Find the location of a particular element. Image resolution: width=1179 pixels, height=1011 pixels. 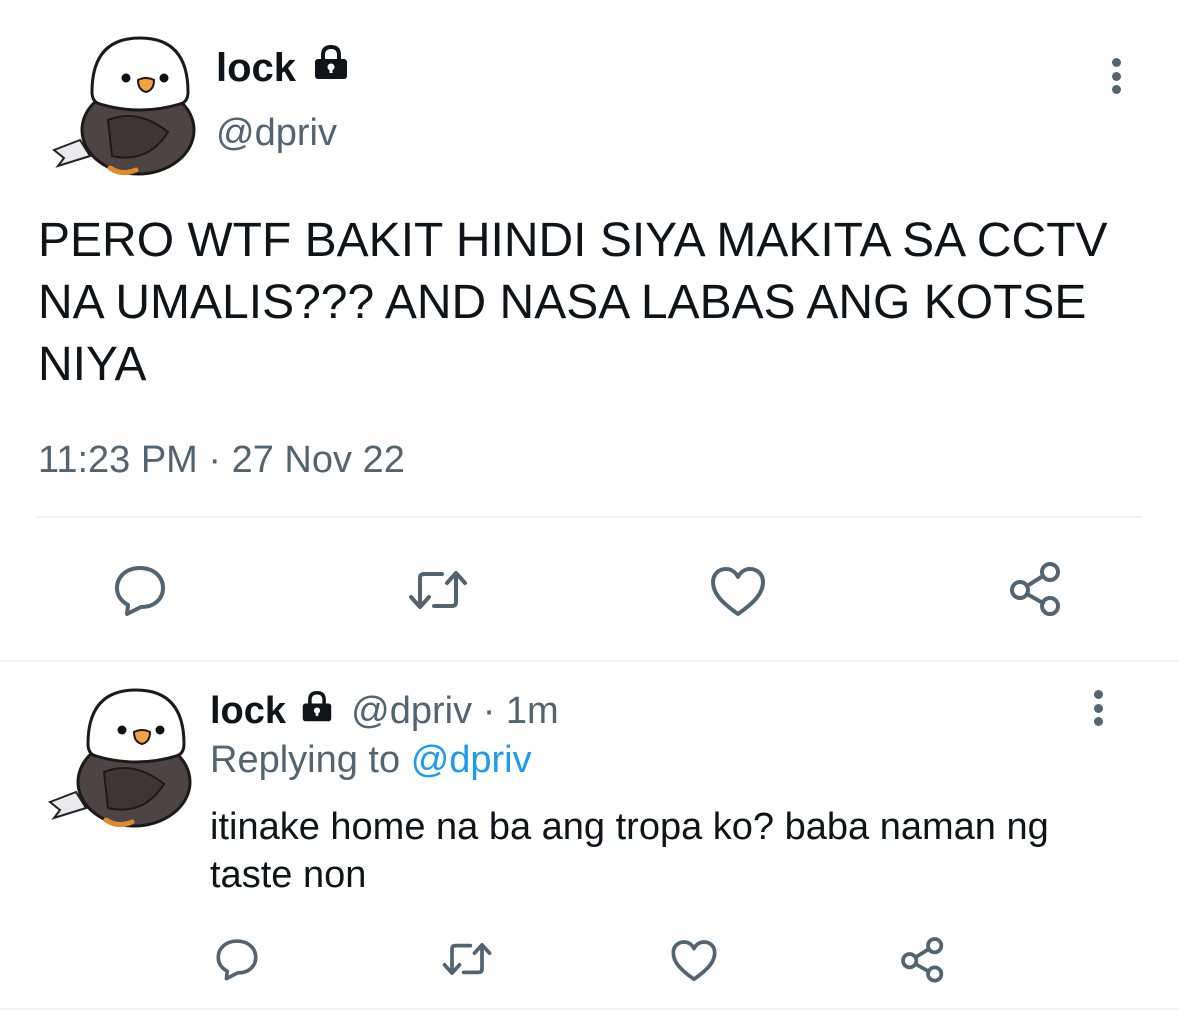

replying-to: Replying to @dpriv is located at coordinates (371, 760).